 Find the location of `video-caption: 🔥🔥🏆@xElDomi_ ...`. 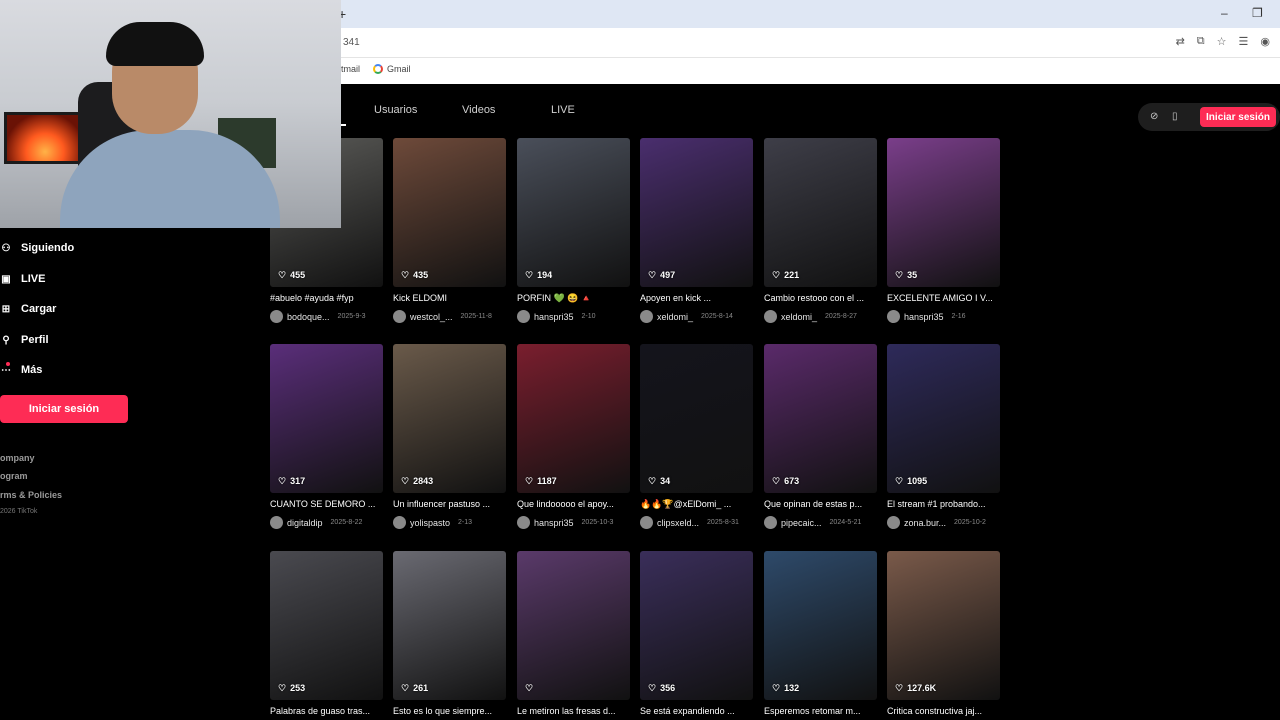

video-caption: 🔥🔥🏆@xElDomi_ ... is located at coordinates (702, 504).